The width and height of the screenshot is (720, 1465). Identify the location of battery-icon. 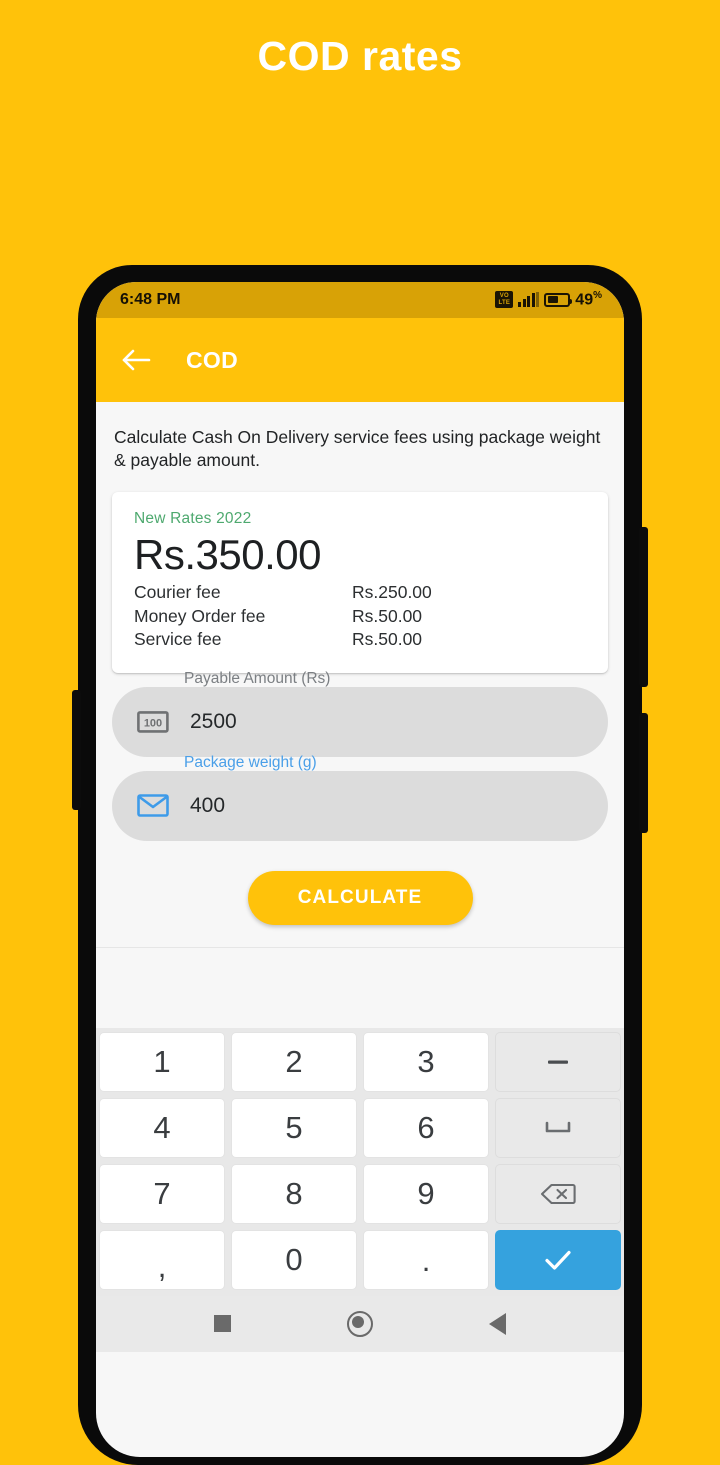
(558, 299).